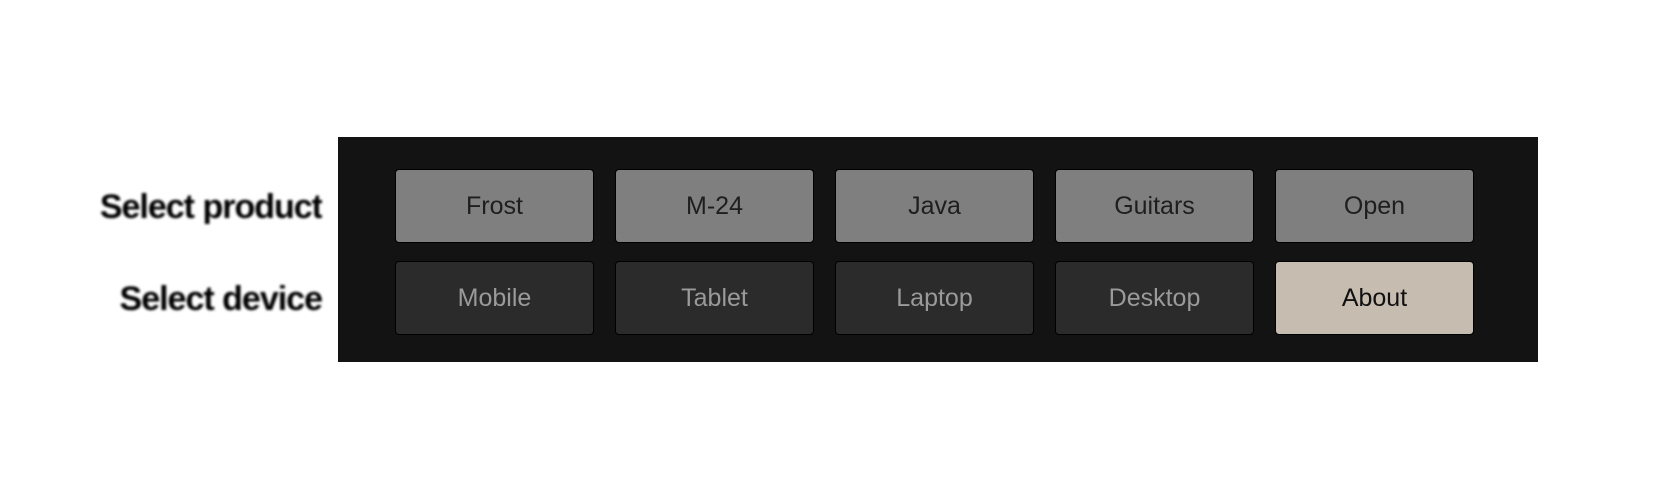 The height and width of the screenshot is (504, 1664). What do you see at coordinates (494, 206) in the screenshot?
I see `product-button-frost: Frost` at bounding box center [494, 206].